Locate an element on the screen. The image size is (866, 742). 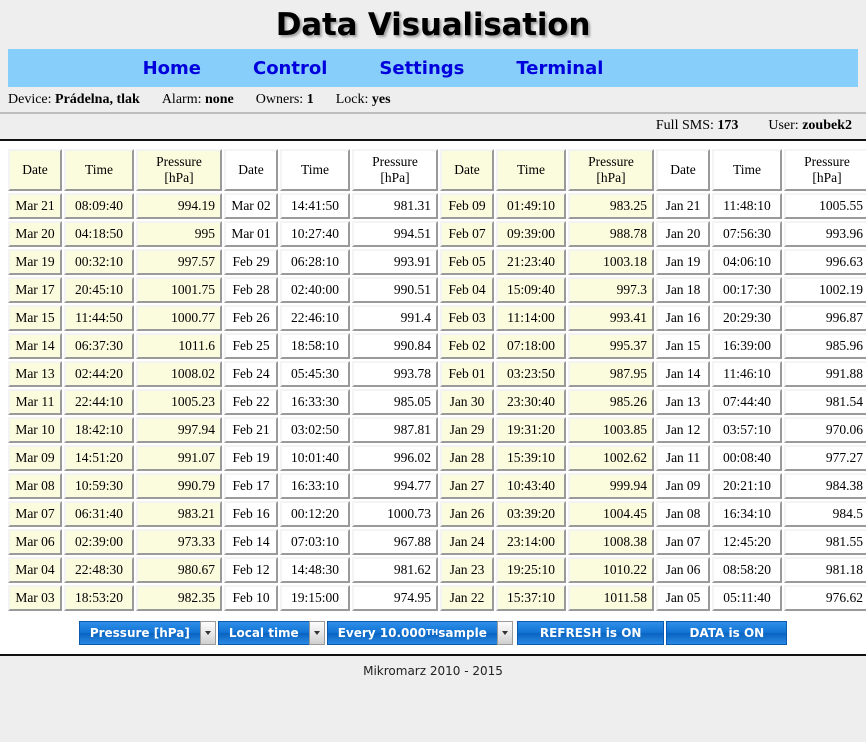
user-label: User: is located at coordinates (783, 125).